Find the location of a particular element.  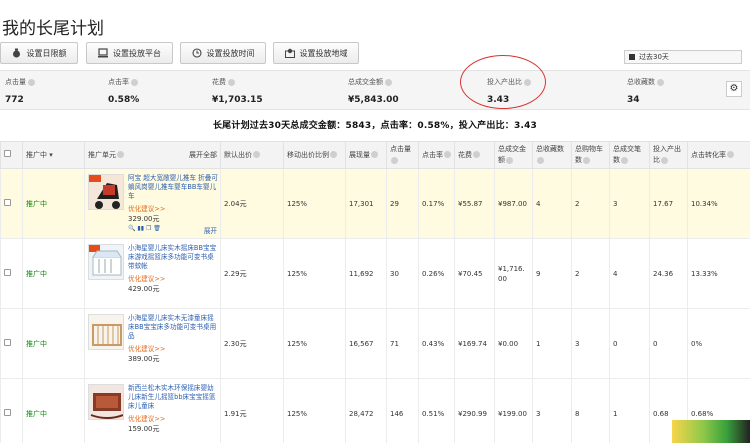

select-all-checkbox is located at coordinates (11, 155).